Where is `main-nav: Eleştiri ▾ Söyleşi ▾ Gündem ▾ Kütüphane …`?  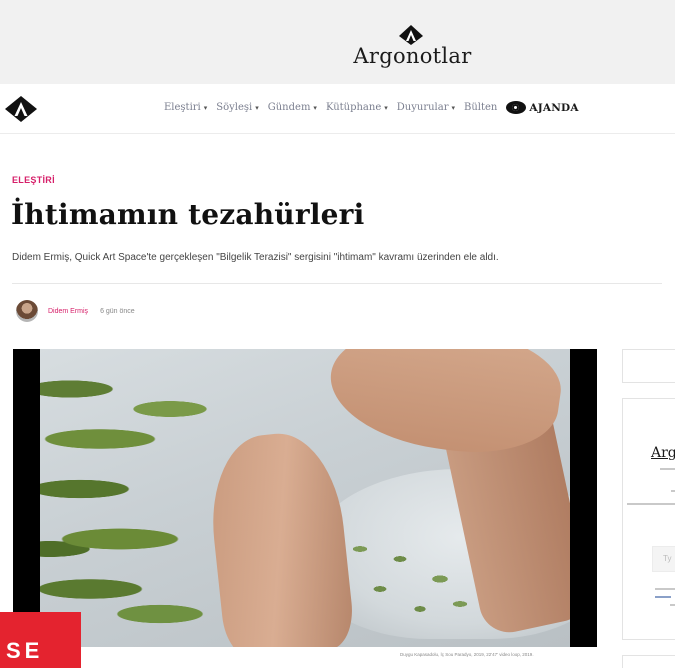 main-nav: Eleştiri ▾ Söyleşi ▾ Gündem ▾ Kütüphane … is located at coordinates (337, 109).